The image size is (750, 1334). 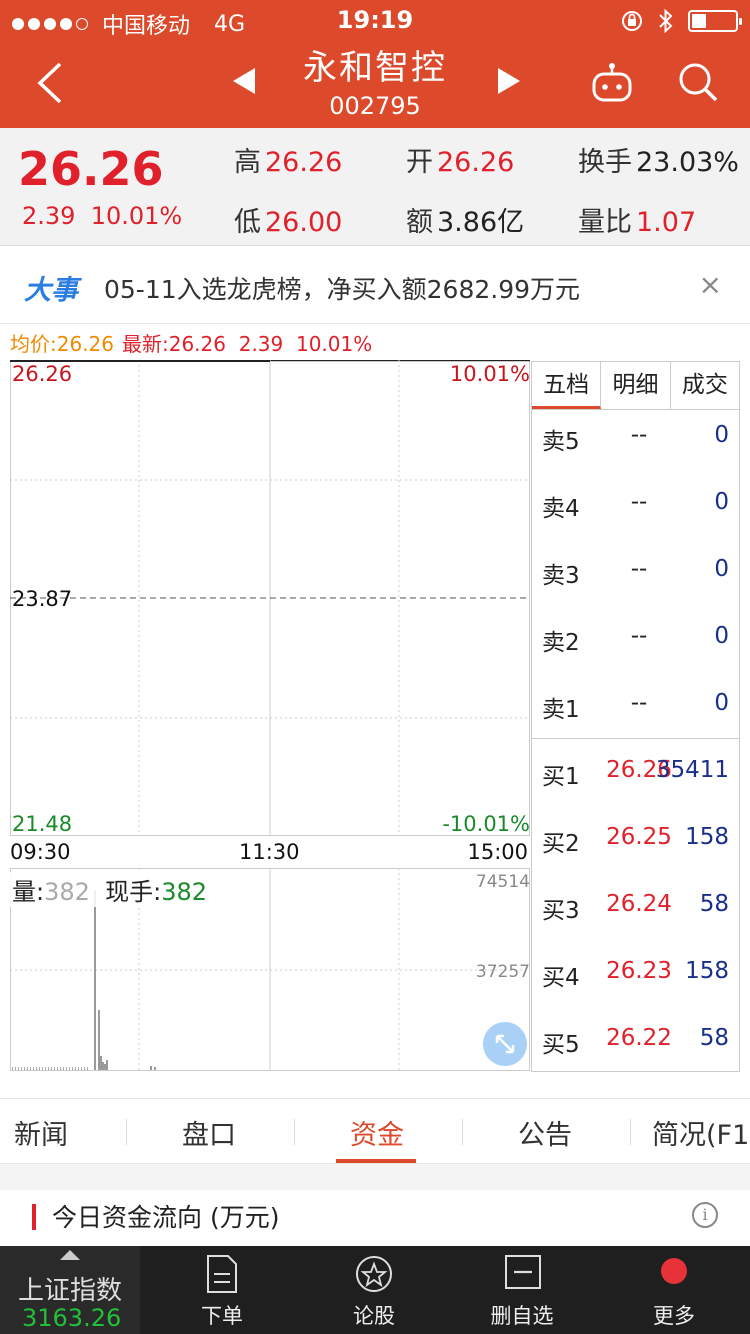 I want to click on index-ticker: 上证指数 3163.26, so click(x=70, y=1290).